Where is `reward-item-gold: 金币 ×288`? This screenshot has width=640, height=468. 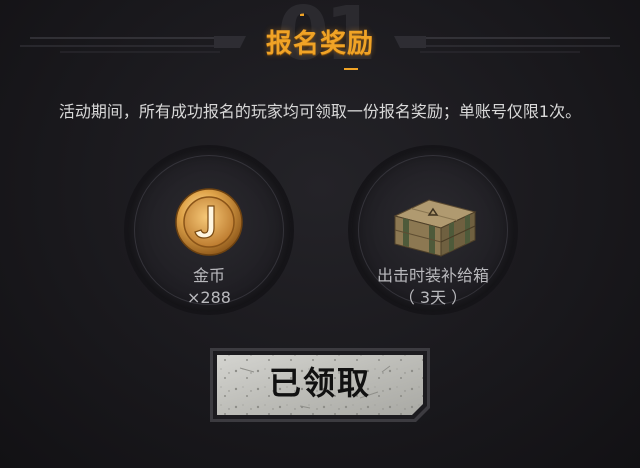 reward-item-gold: 金币 ×288 is located at coordinates (209, 230).